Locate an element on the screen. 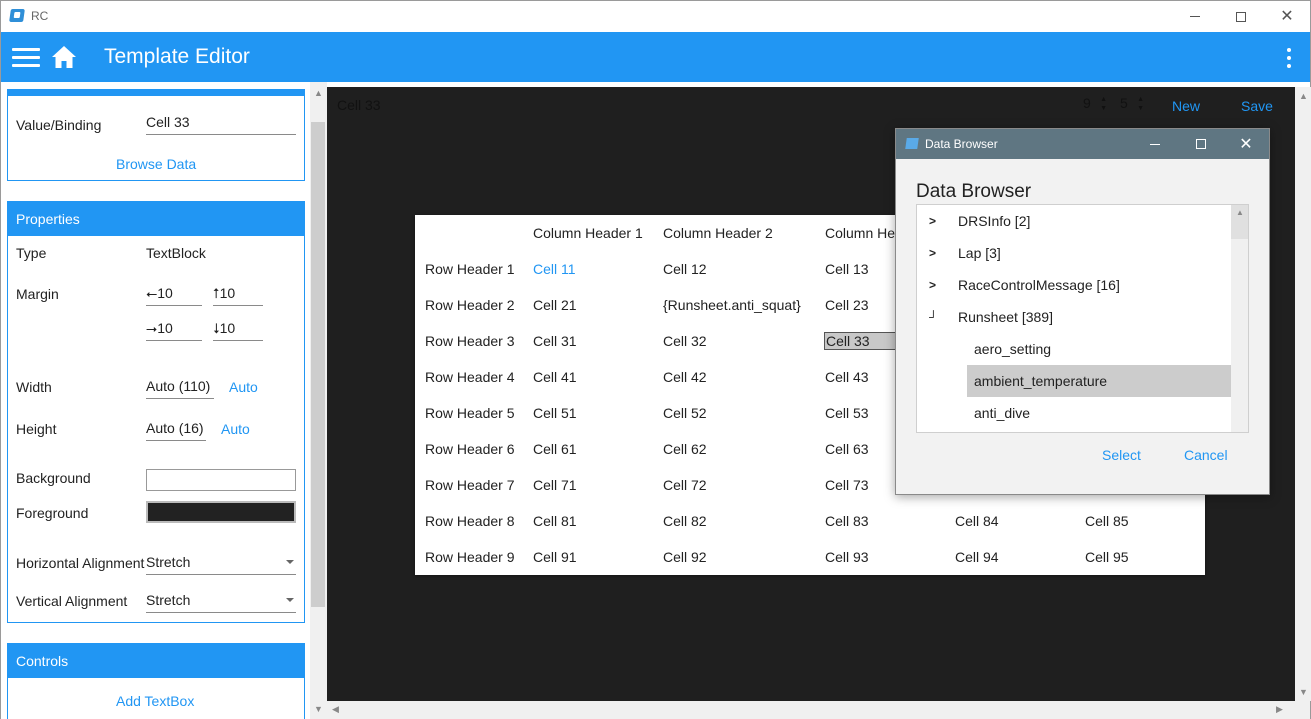 Image resolution: width=1311 pixels, height=719 pixels. margin-right-input: ⭢10 is located at coordinates (174, 329).